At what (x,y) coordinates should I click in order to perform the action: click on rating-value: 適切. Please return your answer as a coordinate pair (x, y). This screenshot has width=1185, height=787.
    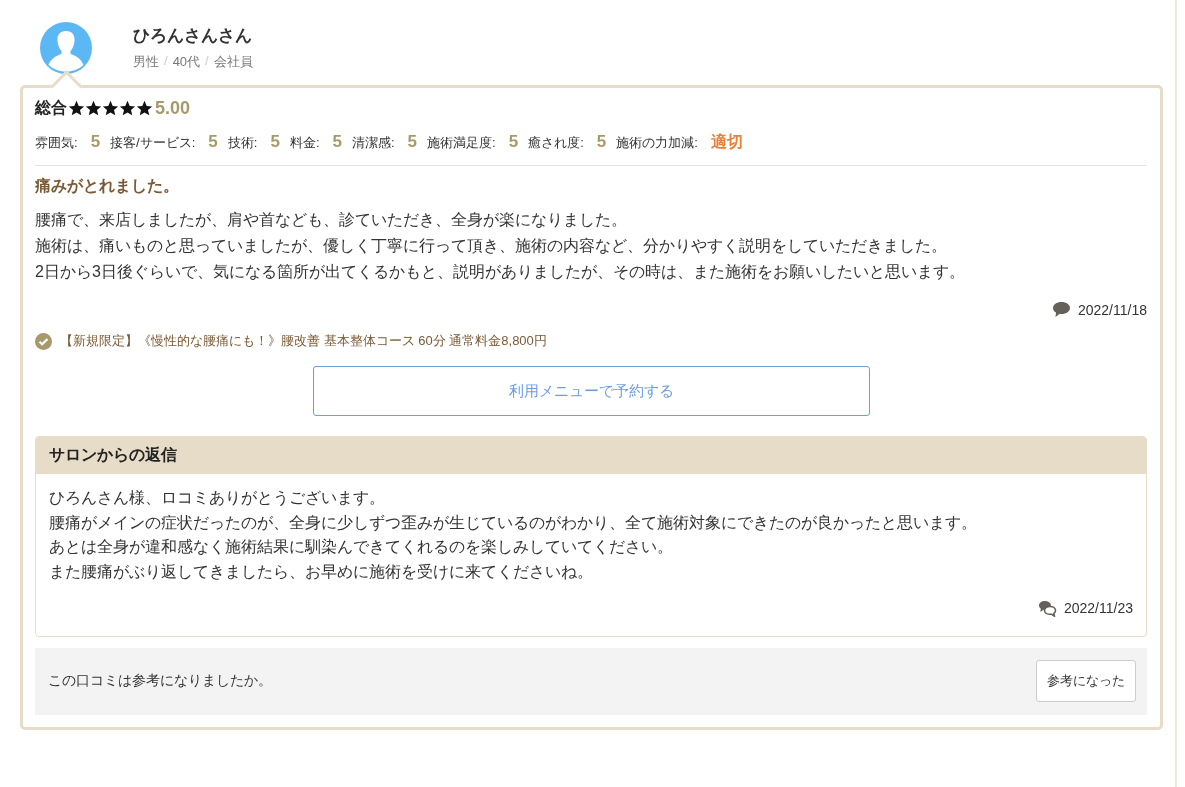
    Looking at the image, I should click on (726, 142).